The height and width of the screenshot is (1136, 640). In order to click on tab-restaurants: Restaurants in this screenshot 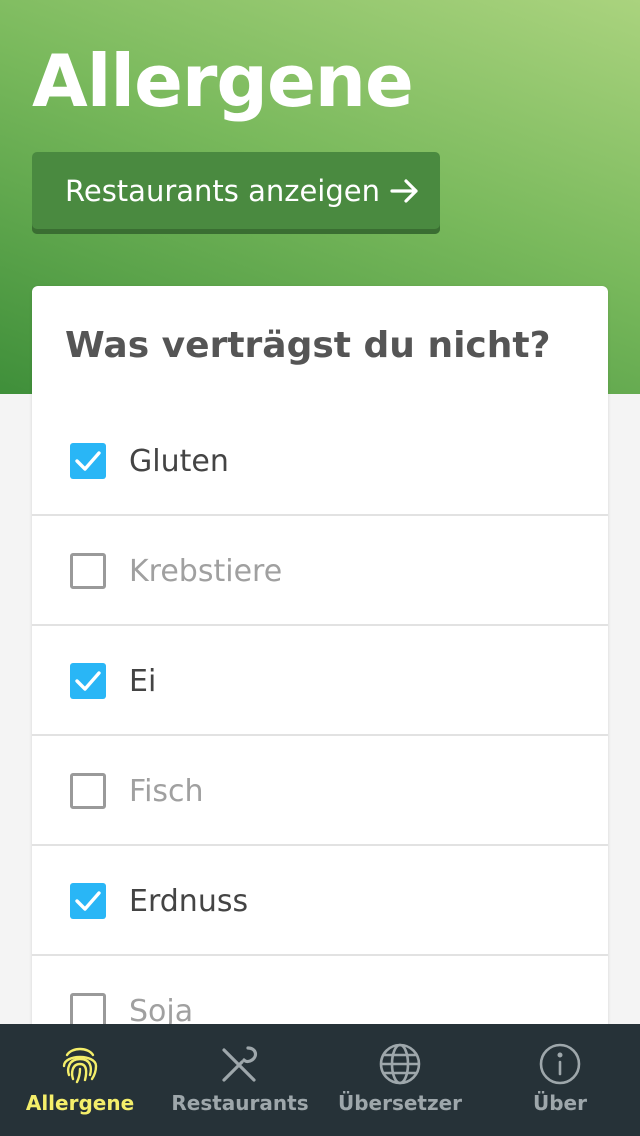, I will do `click(240, 1080)`.